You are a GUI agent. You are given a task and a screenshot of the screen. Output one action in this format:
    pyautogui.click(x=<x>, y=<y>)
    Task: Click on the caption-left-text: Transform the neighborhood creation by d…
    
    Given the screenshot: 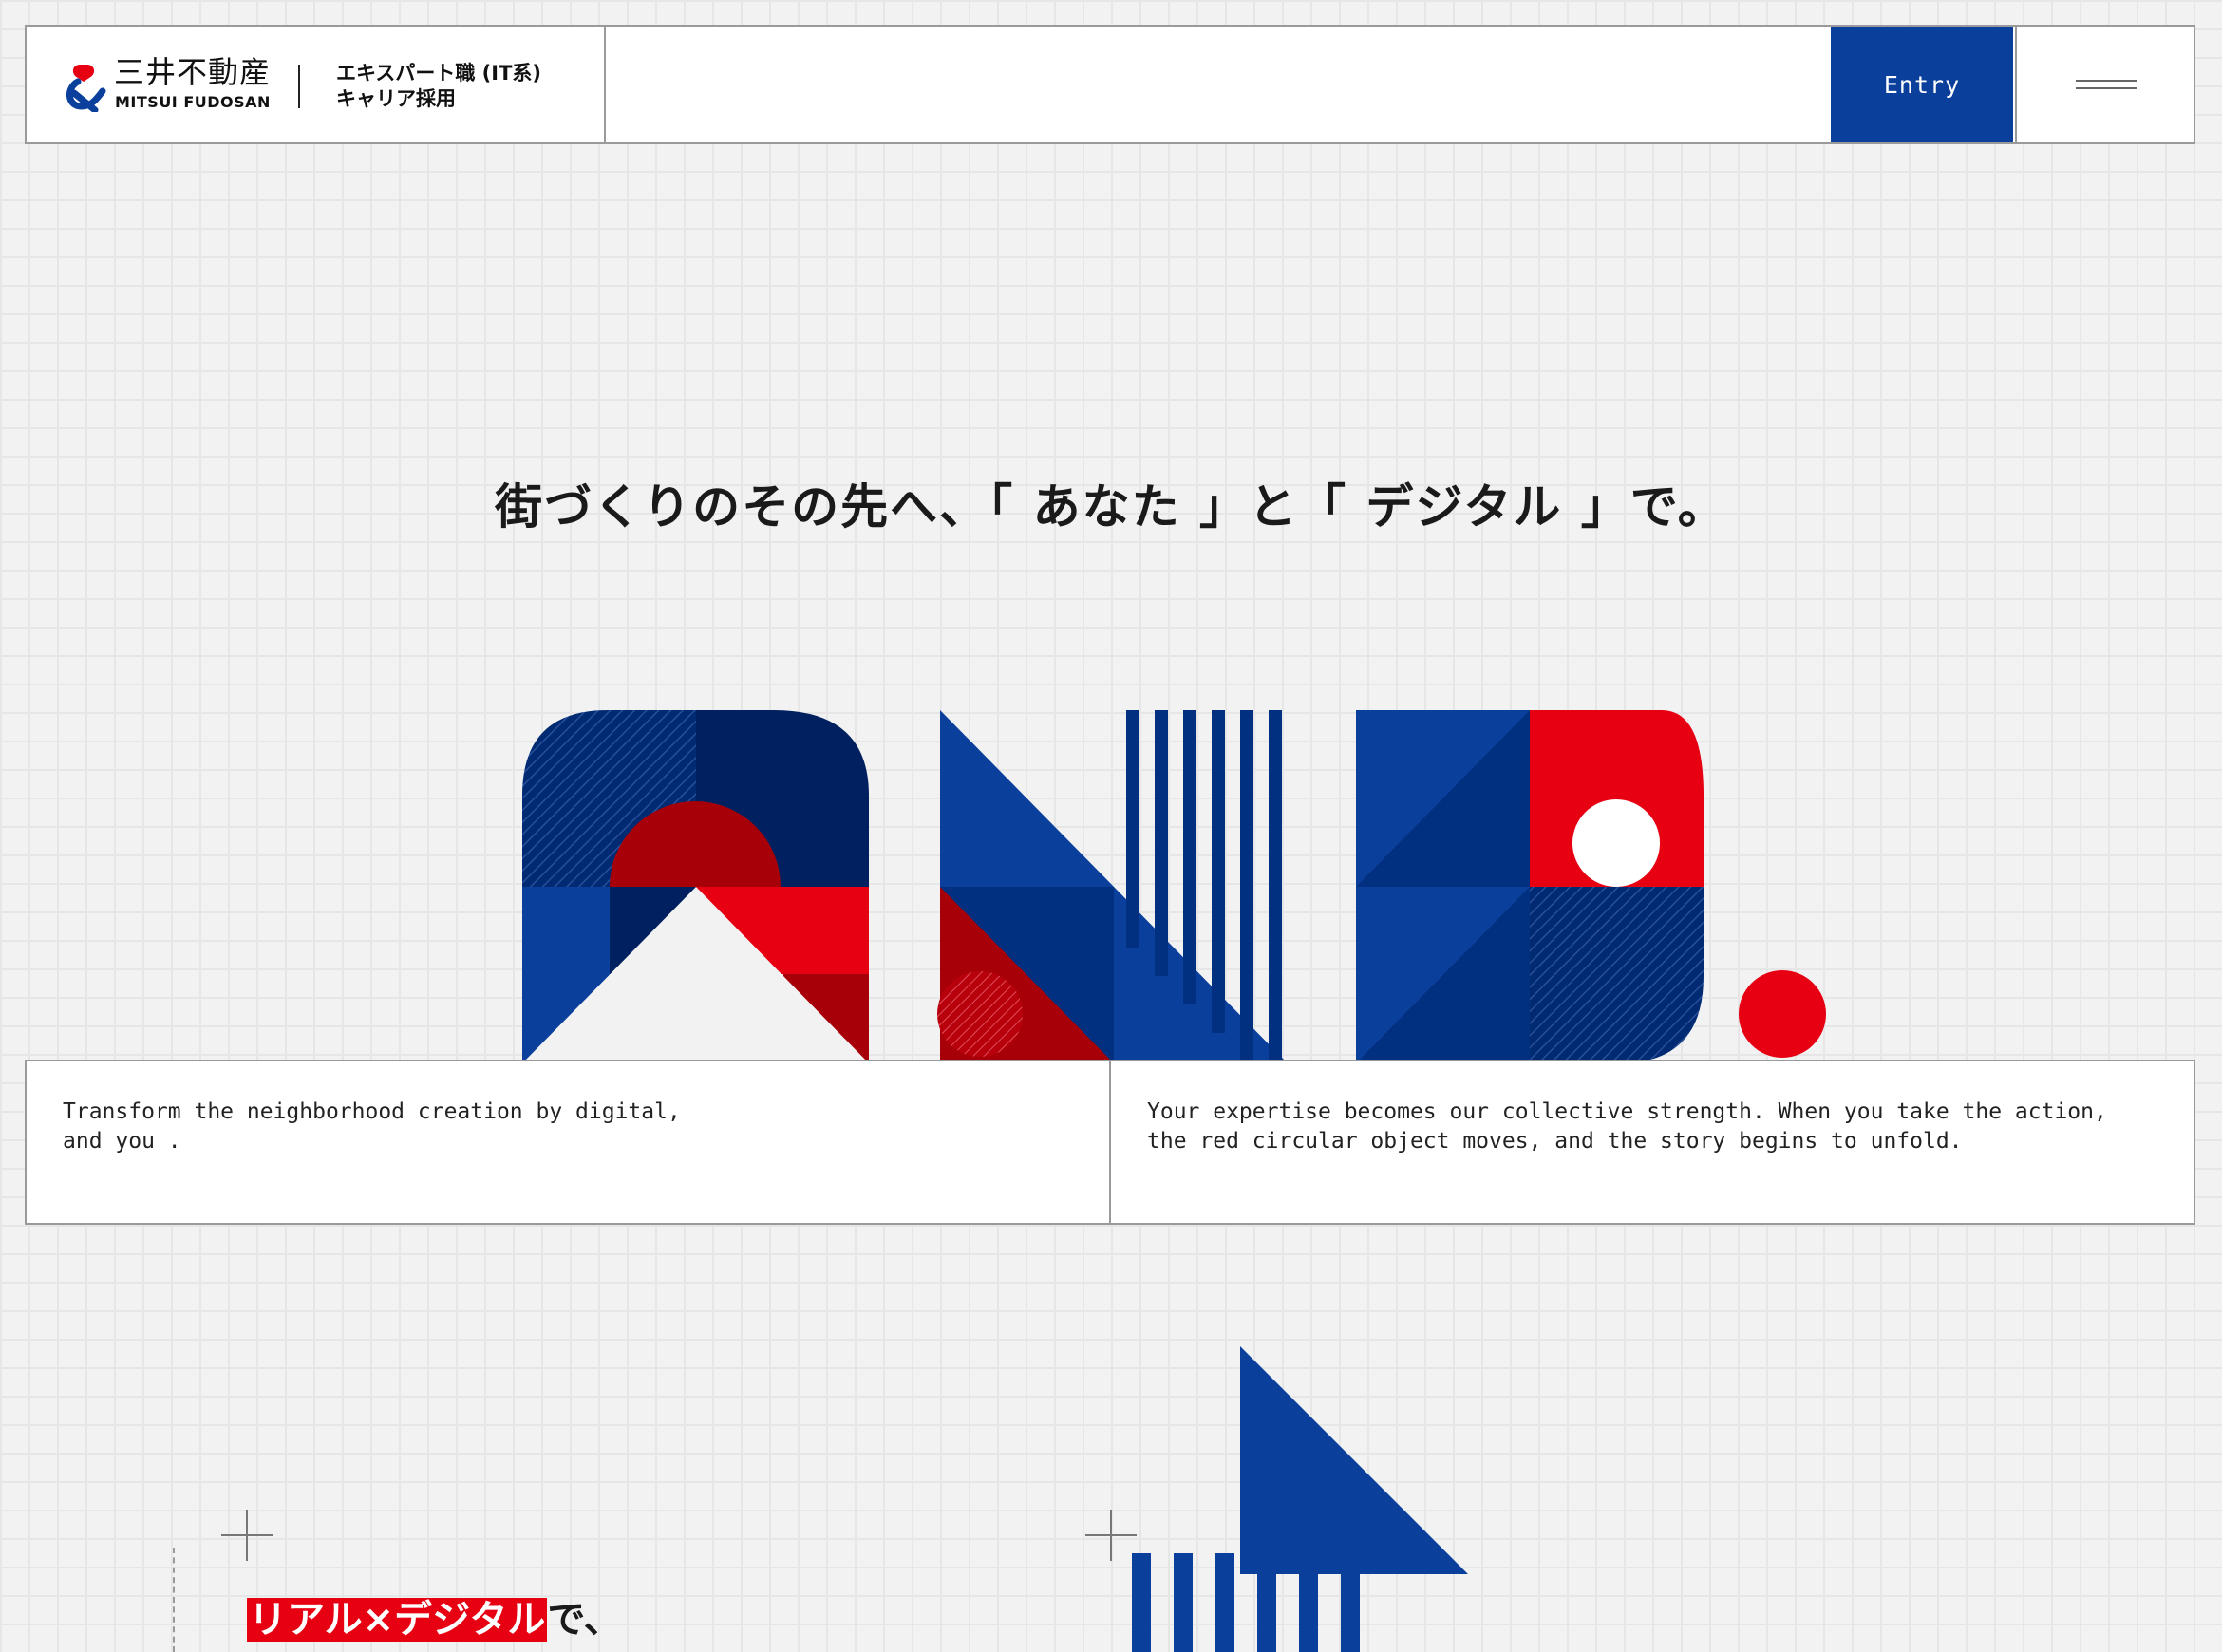 What is the action you would take?
    pyautogui.click(x=569, y=1142)
    